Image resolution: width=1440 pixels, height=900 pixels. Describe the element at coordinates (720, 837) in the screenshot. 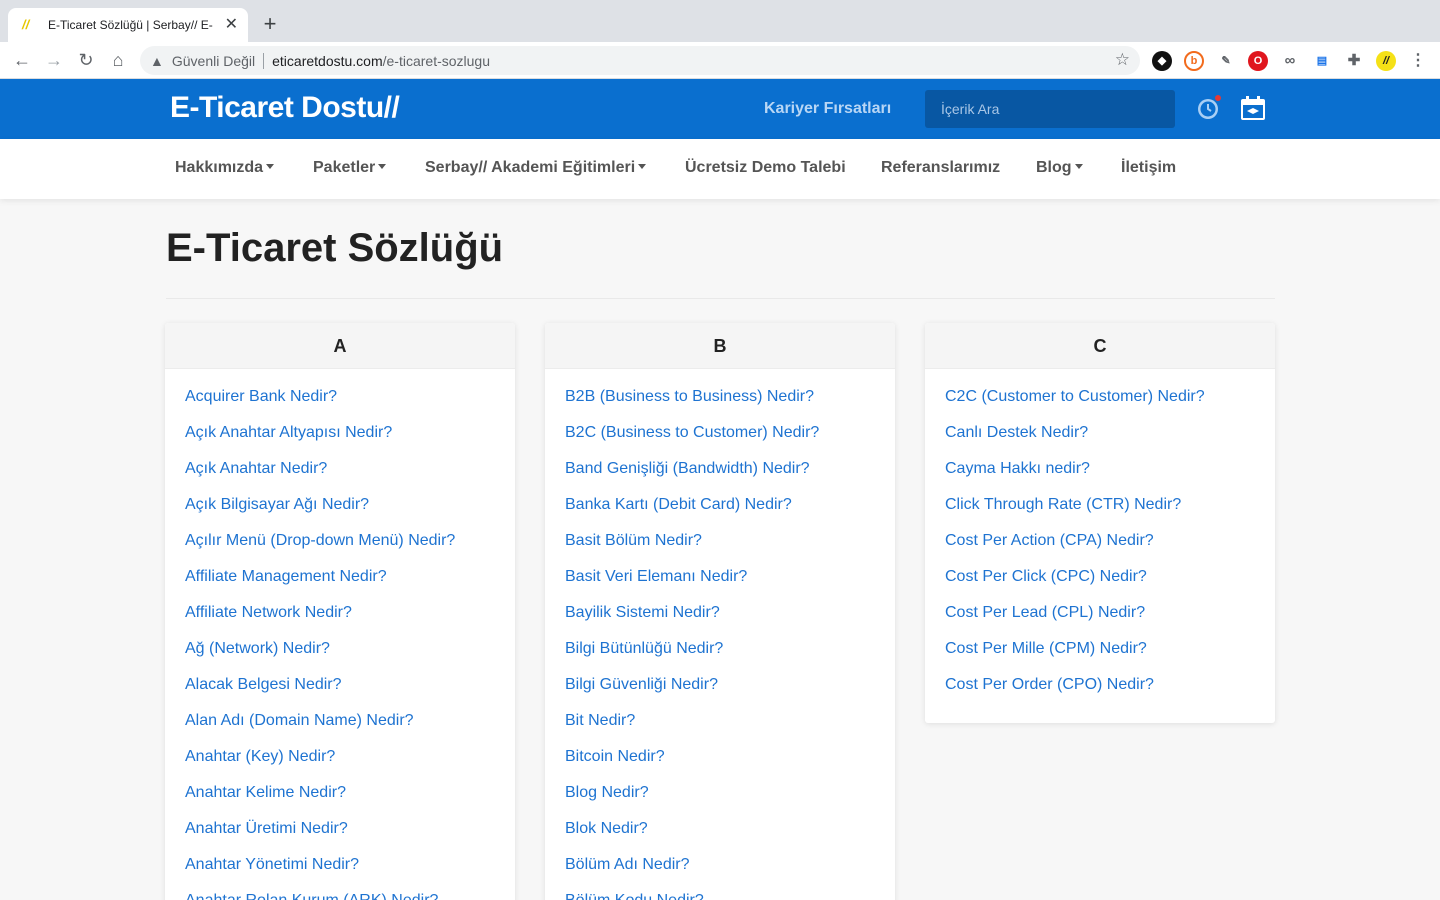

I see `glossary-term-link: Blok Nedir?` at that location.